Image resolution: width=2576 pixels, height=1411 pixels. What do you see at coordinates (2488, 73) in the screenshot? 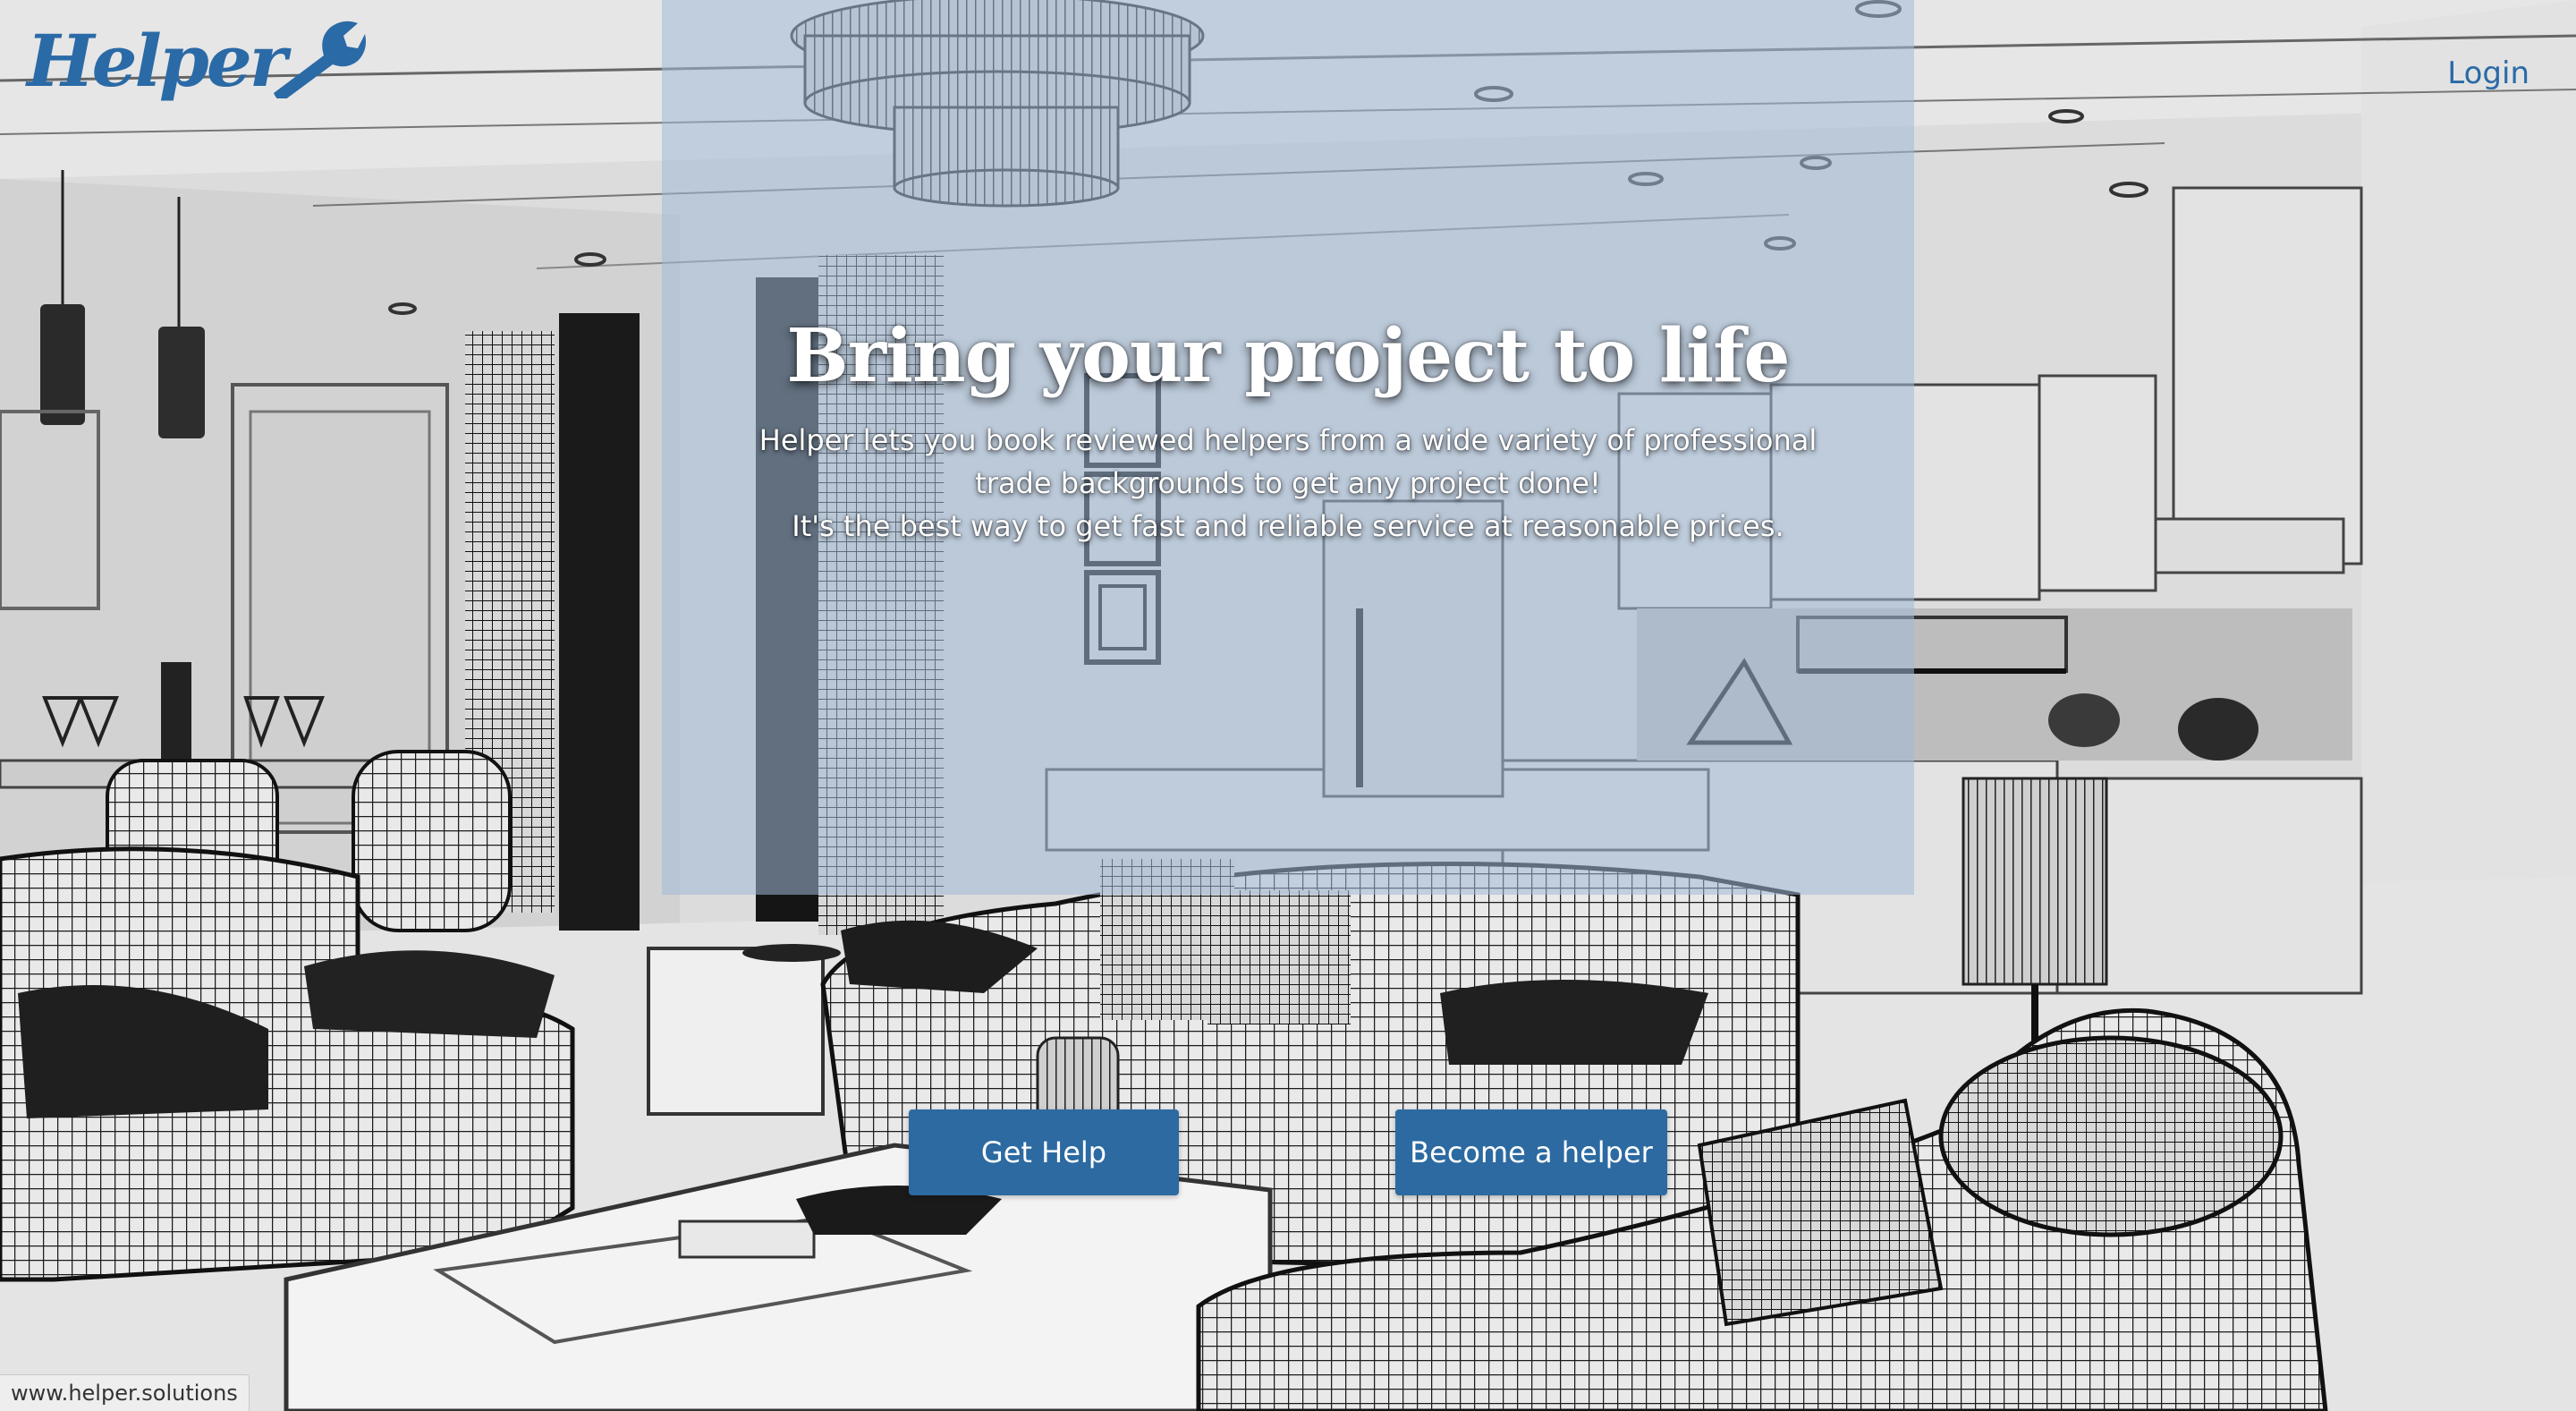
I see `login-link: Login` at bounding box center [2488, 73].